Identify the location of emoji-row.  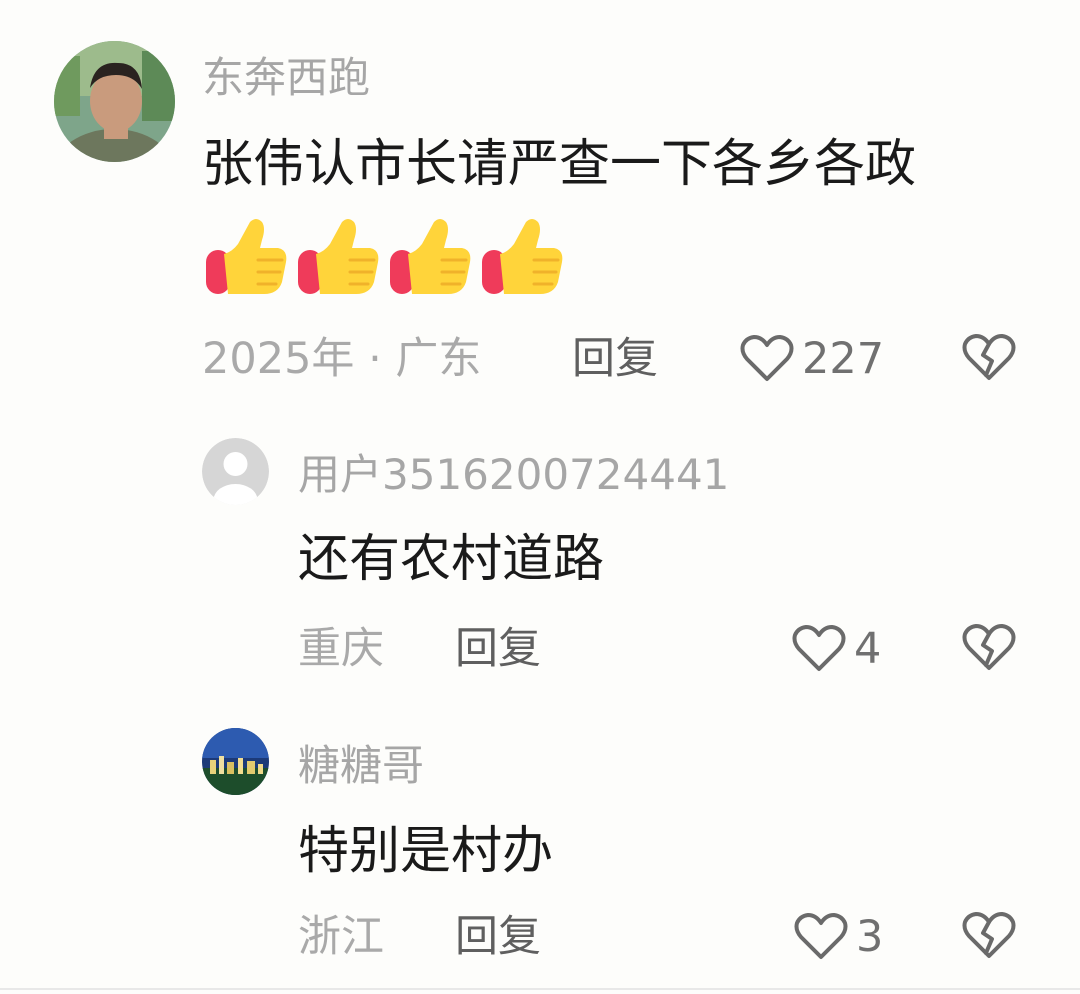
(387, 256).